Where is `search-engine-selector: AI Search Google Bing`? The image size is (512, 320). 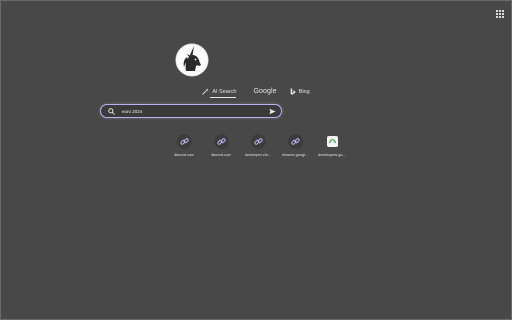 search-engine-selector: AI Search Google Bing is located at coordinates (256, 93).